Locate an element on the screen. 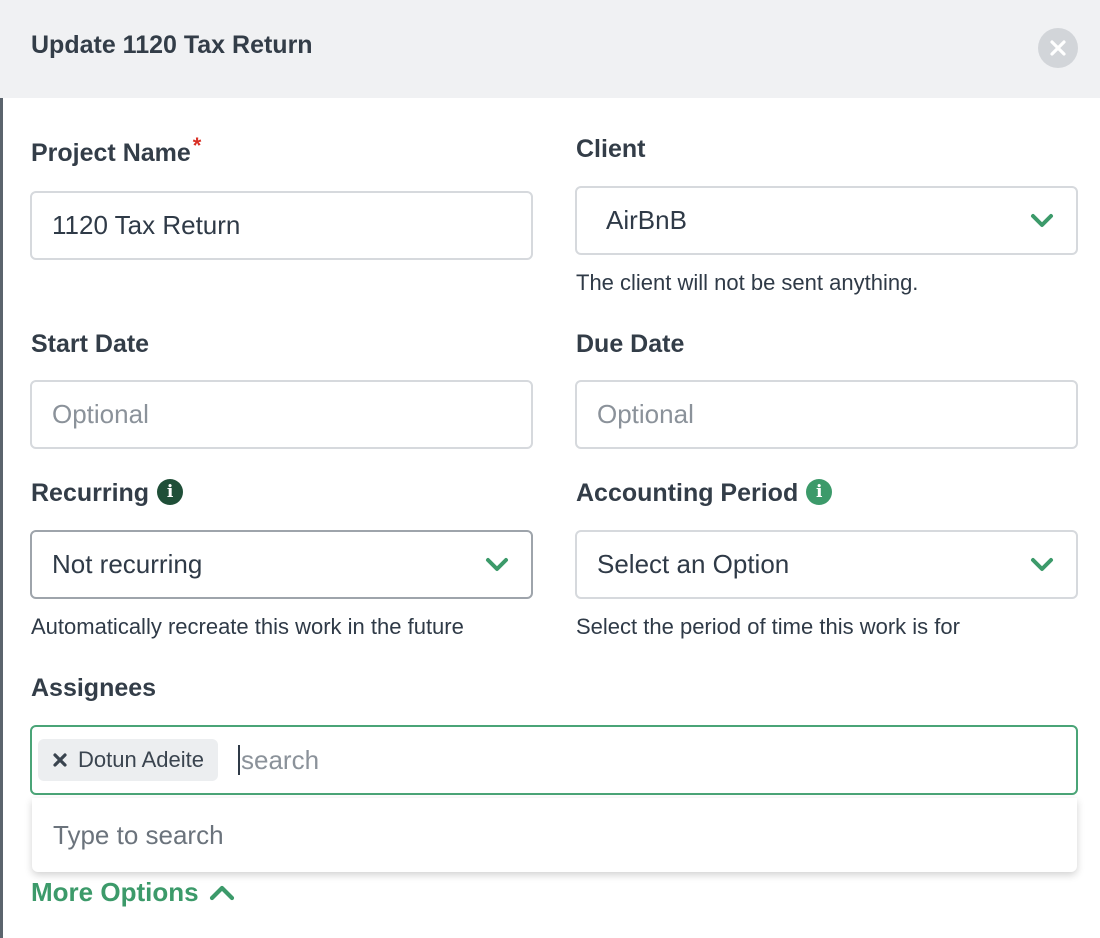  project-name-label: Project Name* is located at coordinates (116, 150).